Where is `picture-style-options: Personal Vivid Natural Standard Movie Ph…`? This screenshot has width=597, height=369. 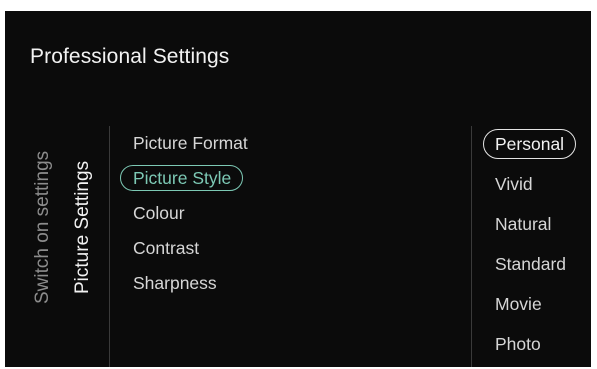 picture-style-options: Personal Vivid Natural Standard Movie Ph… is located at coordinates (530, 248).